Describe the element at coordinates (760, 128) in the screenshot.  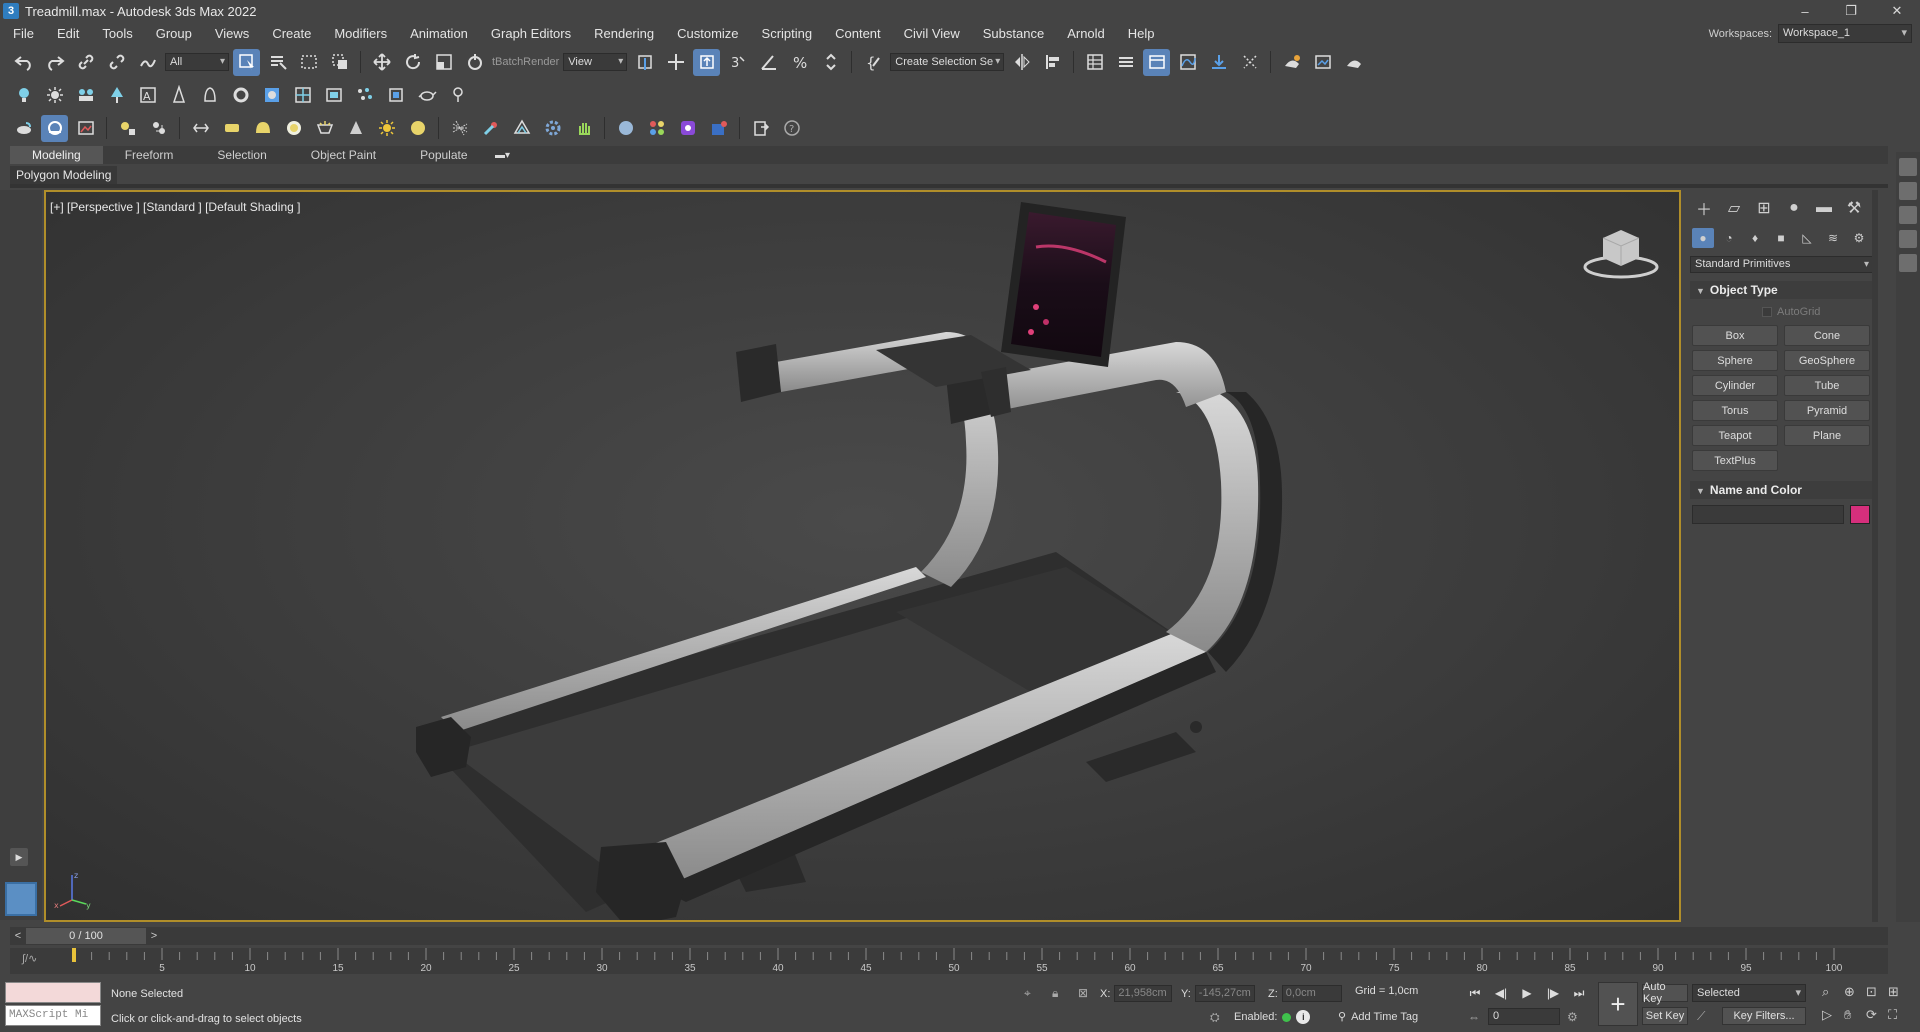
I see `export-icon` at that location.